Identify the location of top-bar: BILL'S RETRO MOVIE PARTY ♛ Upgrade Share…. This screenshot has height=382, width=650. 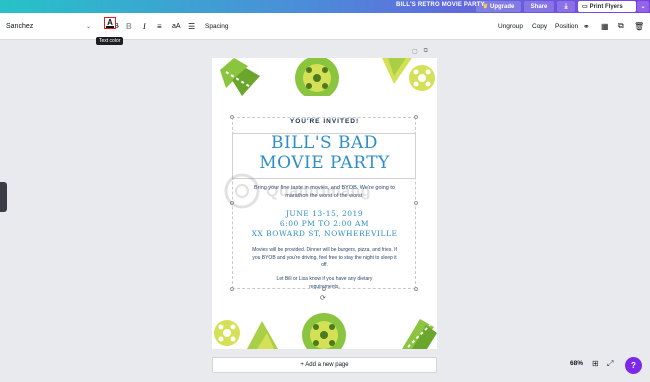
(325, 6).